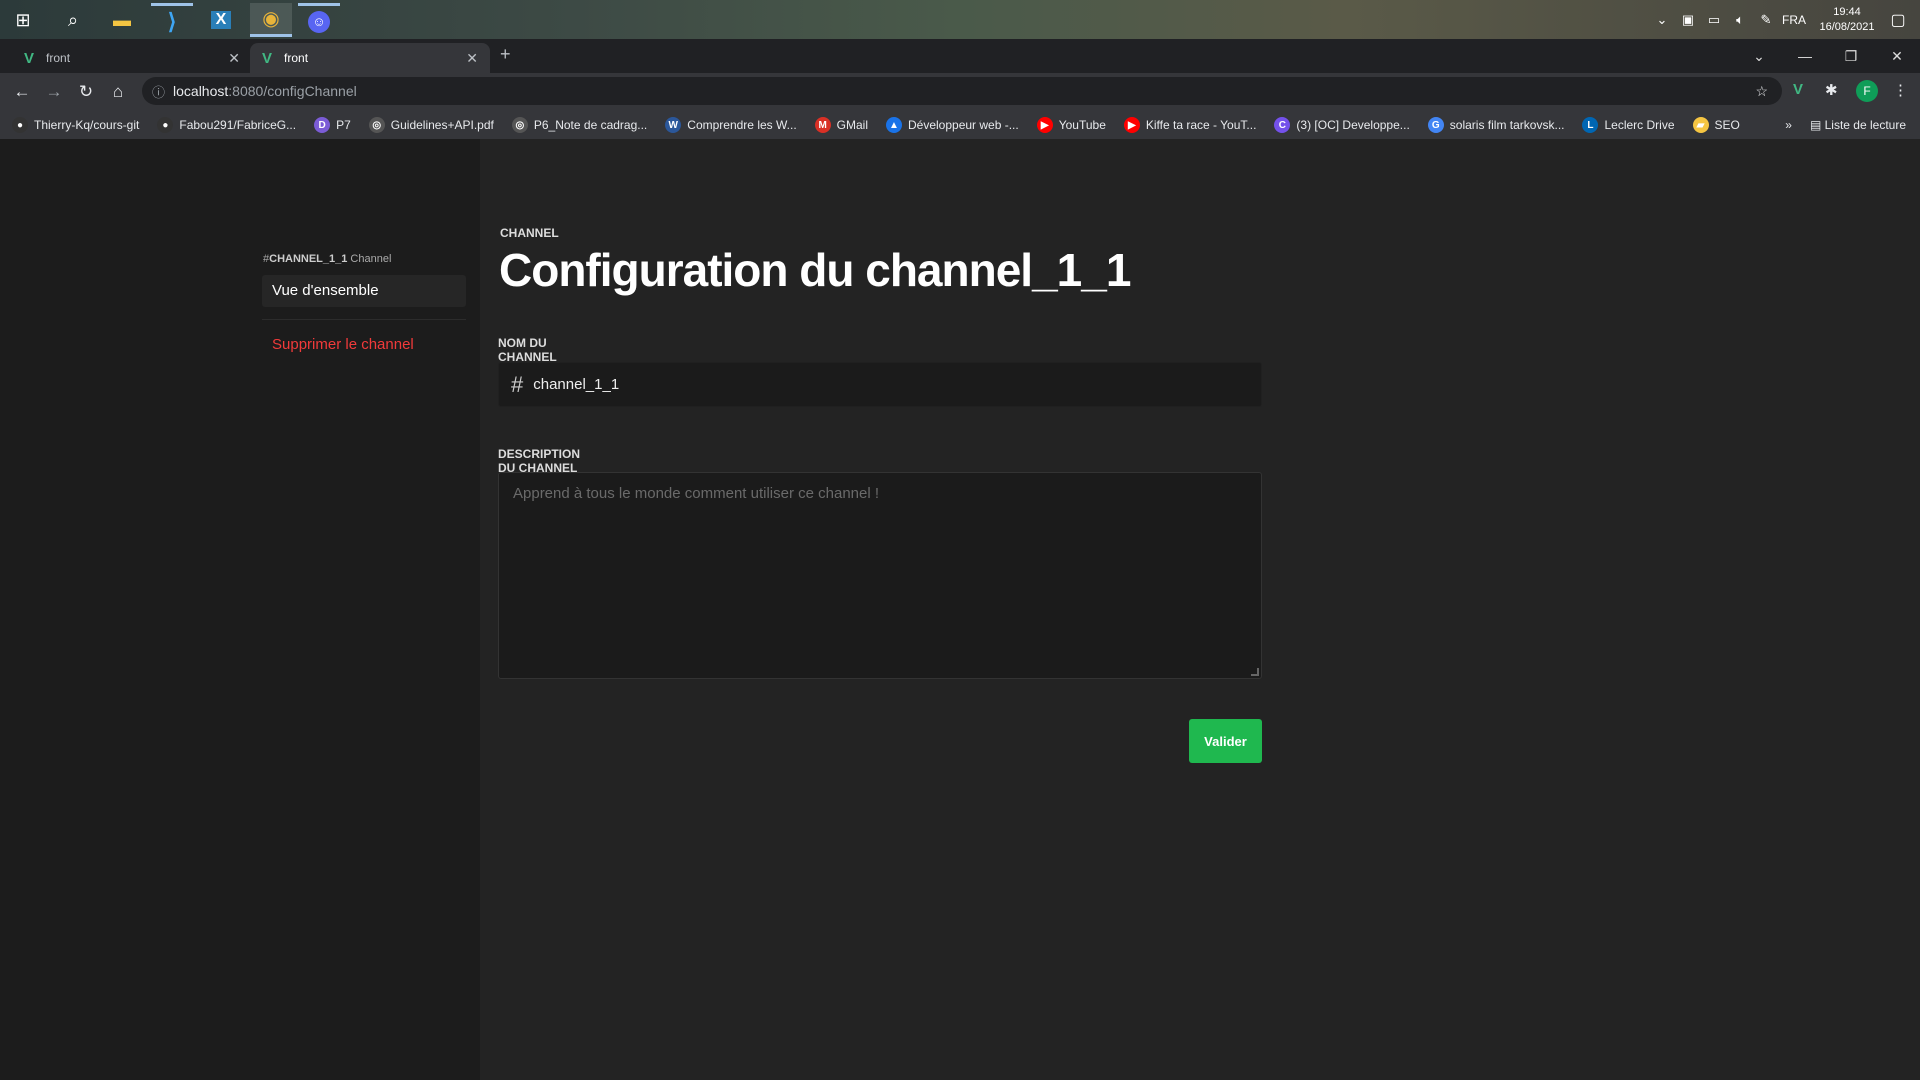  What do you see at coordinates (1817, 125) in the screenshot?
I see `reading-list-icon: ▤` at bounding box center [1817, 125].